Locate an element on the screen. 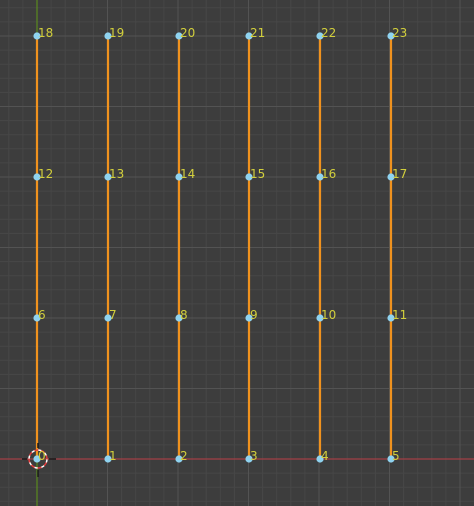 The image size is (474, 506). vertex-index-label: 9 is located at coordinates (254, 315).